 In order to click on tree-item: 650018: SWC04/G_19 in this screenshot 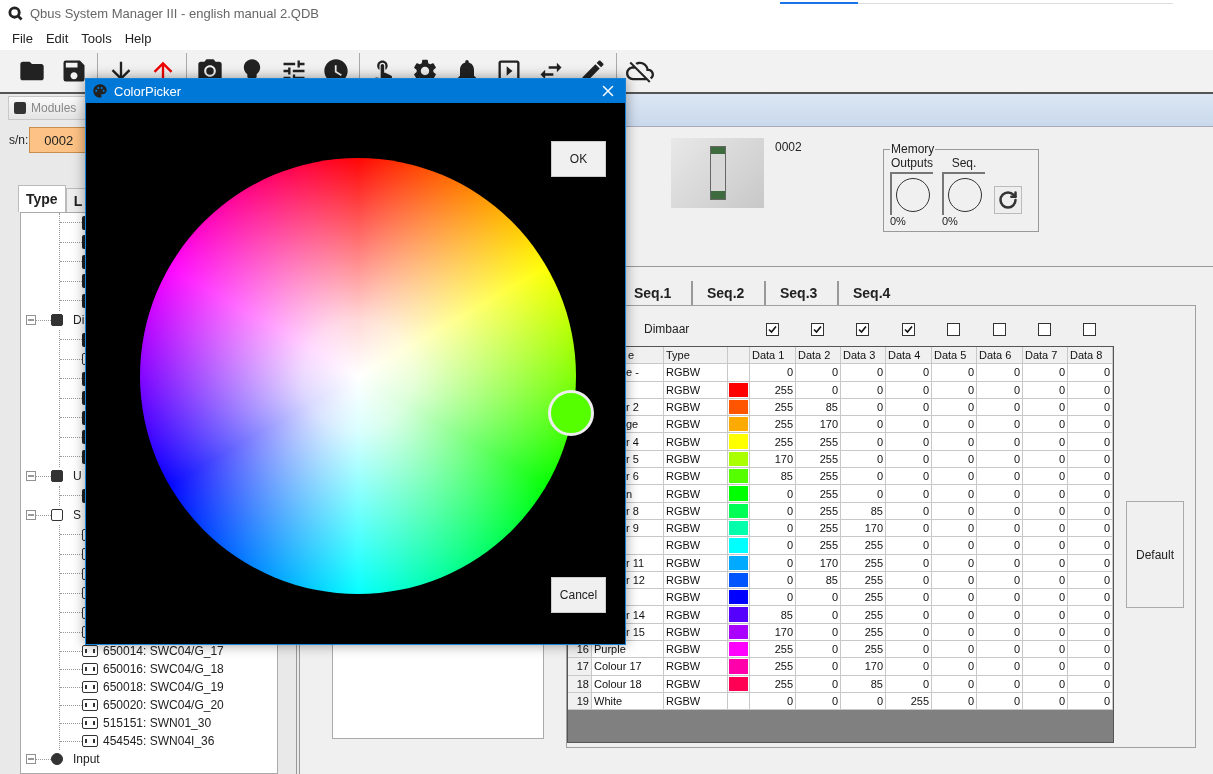, I will do `click(163, 687)`.